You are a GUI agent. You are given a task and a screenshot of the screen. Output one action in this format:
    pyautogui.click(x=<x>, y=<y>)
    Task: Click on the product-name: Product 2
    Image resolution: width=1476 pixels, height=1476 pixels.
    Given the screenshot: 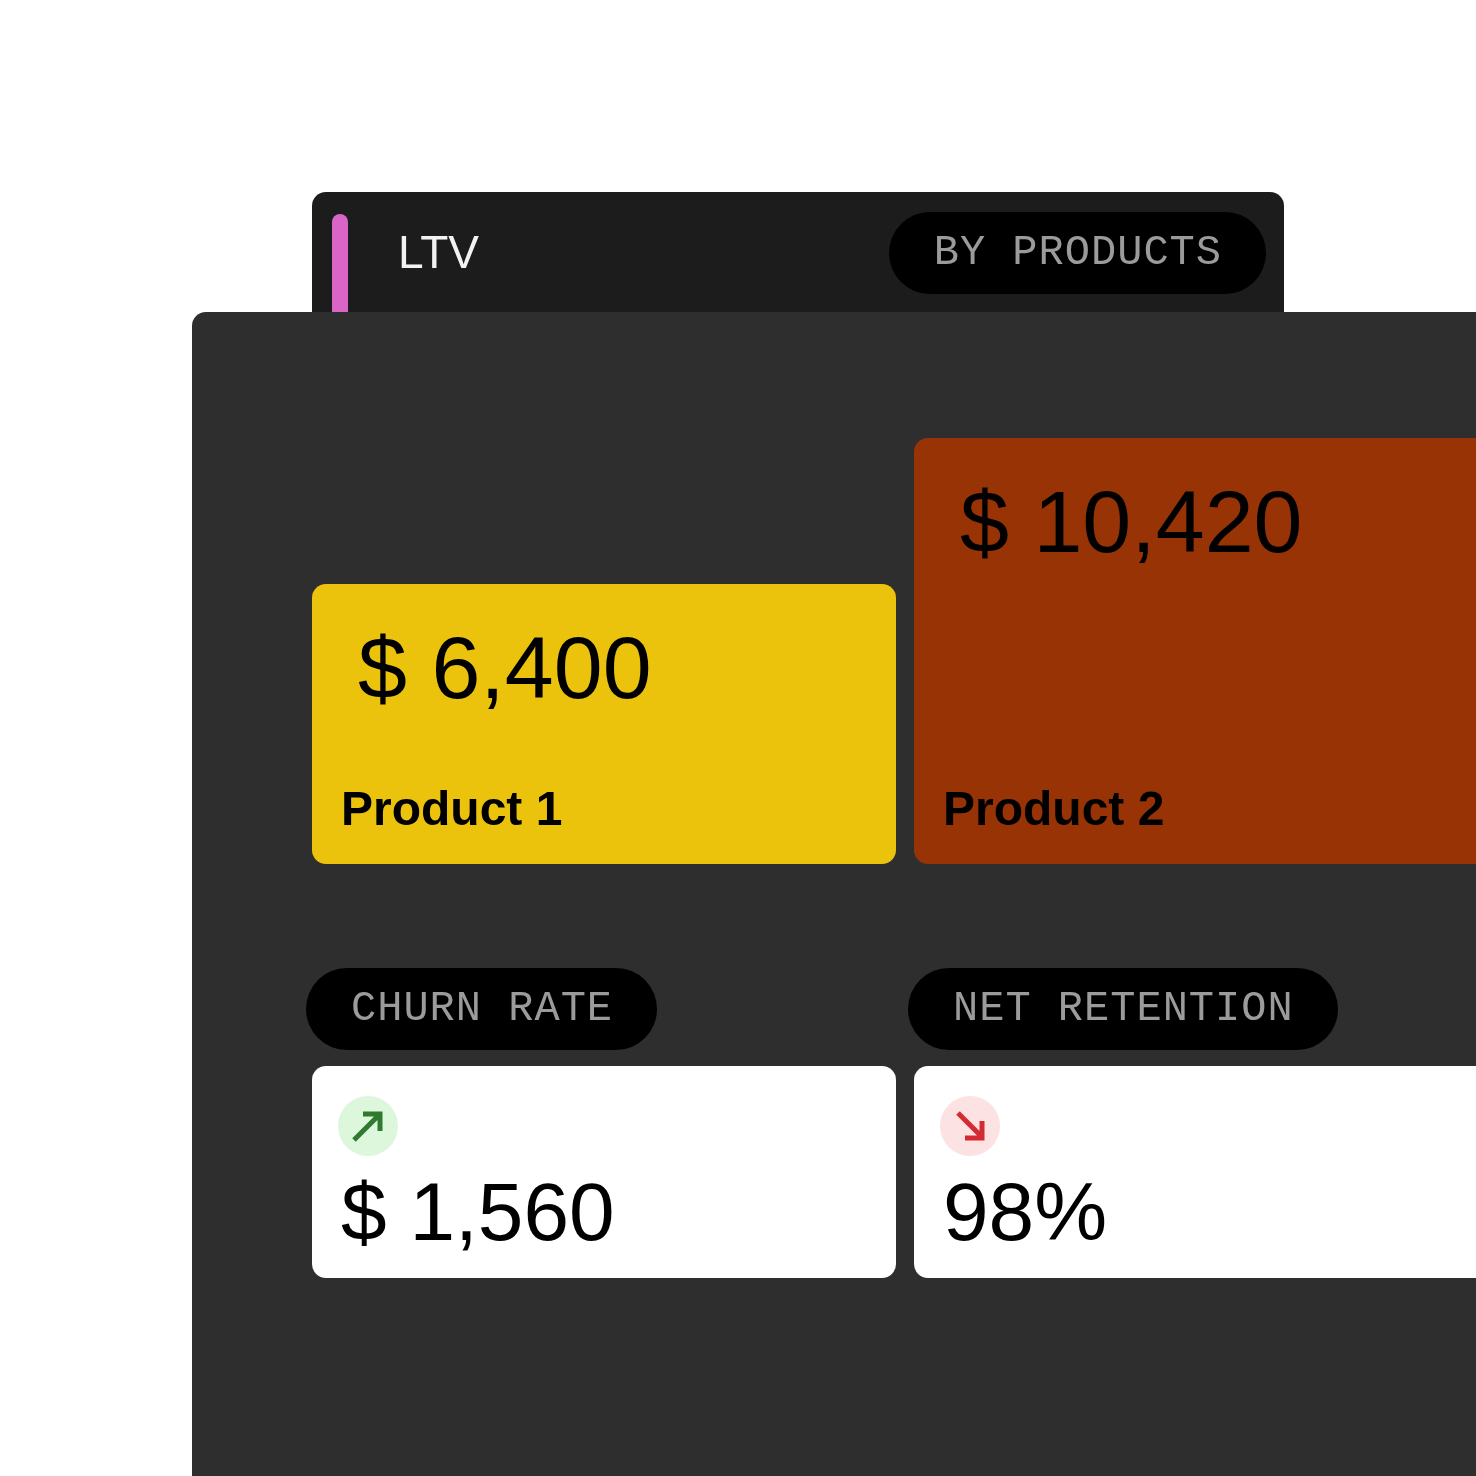 What is the action you would take?
    pyautogui.click(x=1054, y=809)
    